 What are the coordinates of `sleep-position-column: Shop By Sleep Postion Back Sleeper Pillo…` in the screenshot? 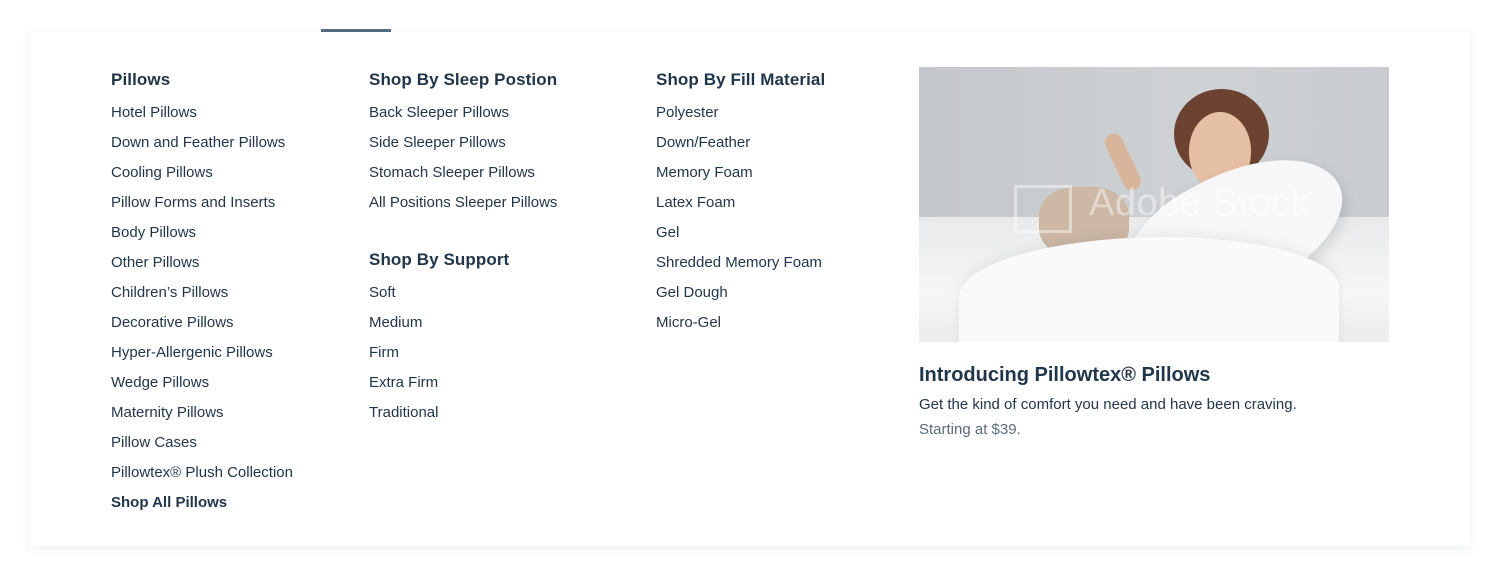 It's located at (463, 248).